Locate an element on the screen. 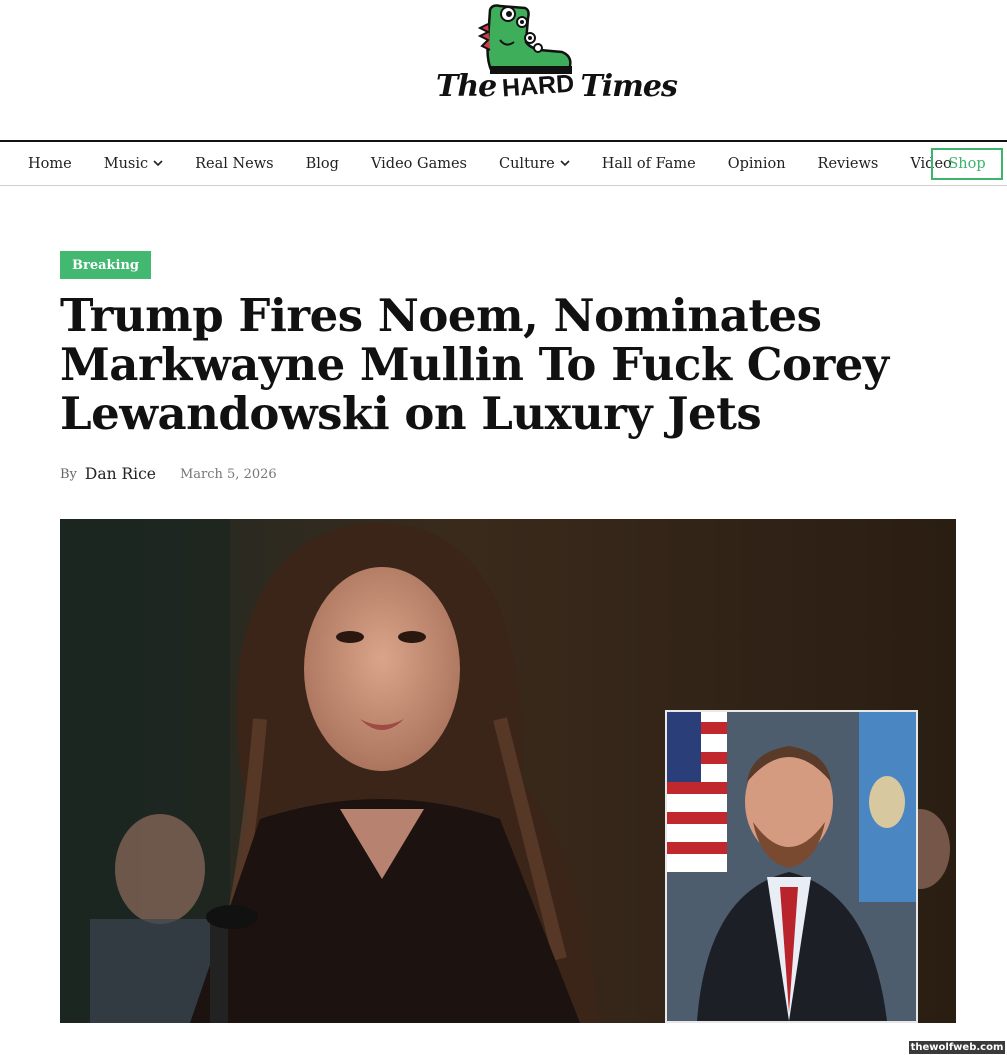 This screenshot has height=1055, width=1007. by-label: By is located at coordinates (68, 474).